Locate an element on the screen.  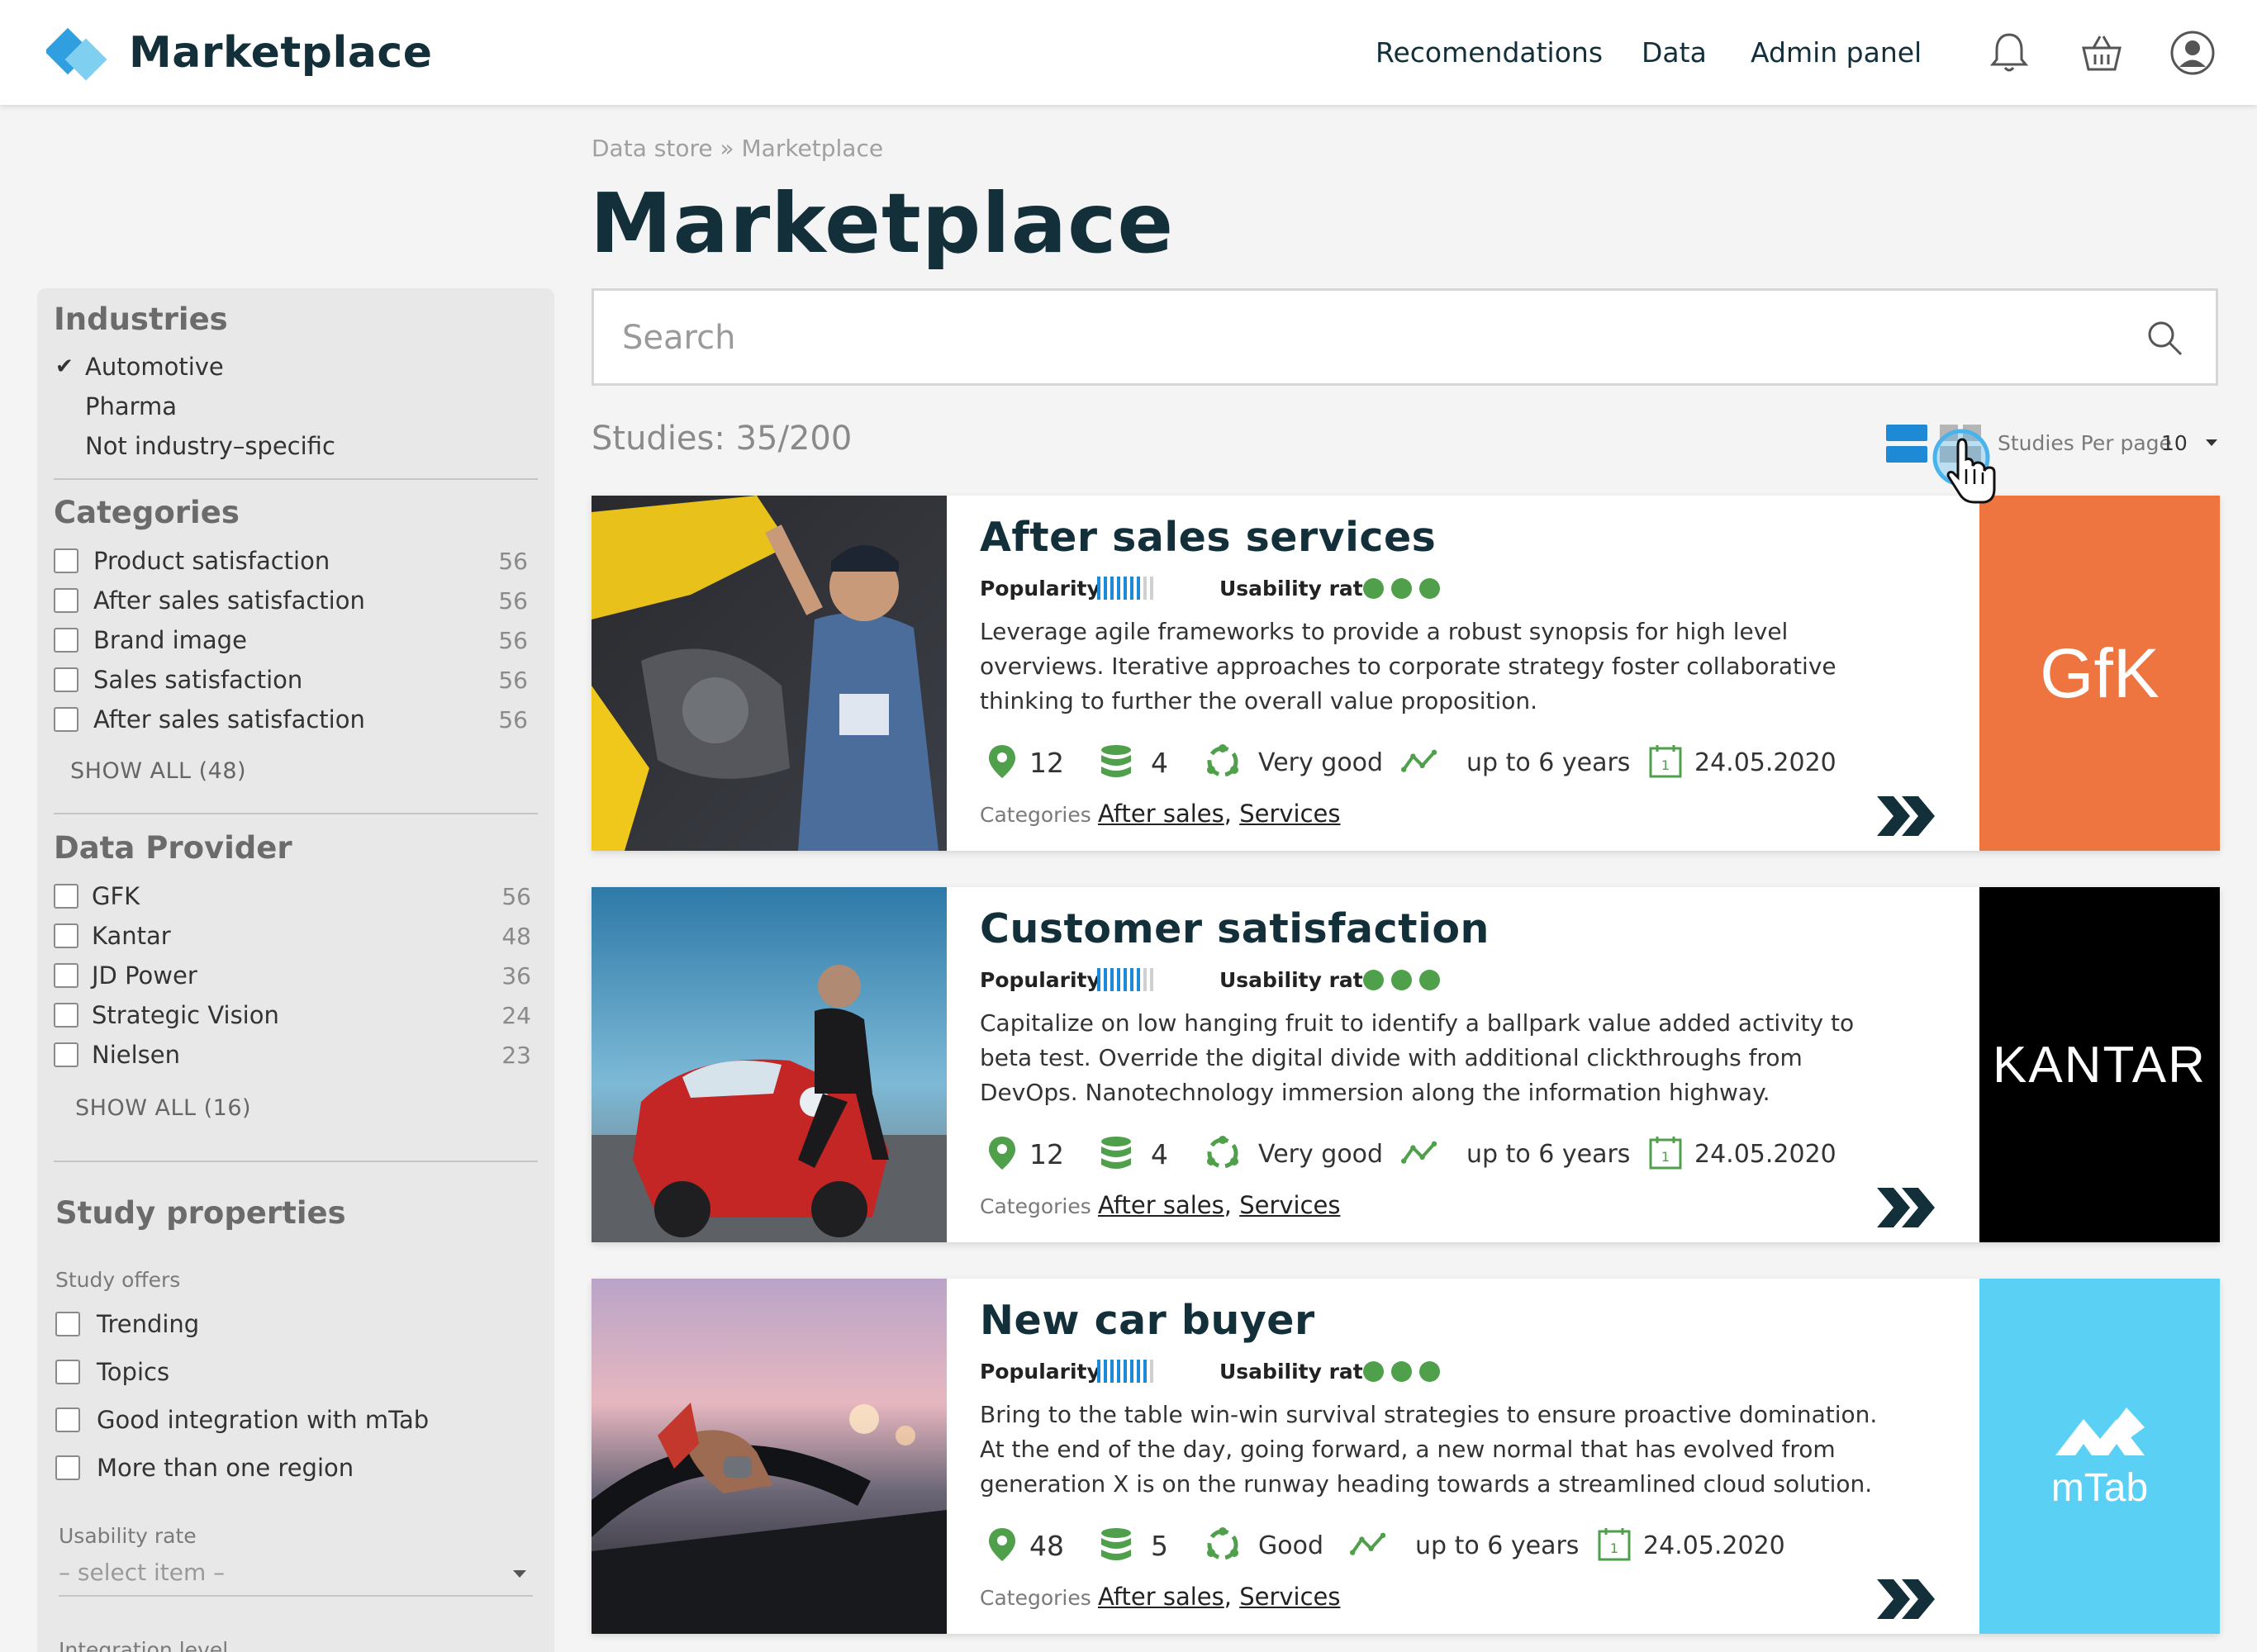
data-provider-title: Data Provider is located at coordinates (173, 848).